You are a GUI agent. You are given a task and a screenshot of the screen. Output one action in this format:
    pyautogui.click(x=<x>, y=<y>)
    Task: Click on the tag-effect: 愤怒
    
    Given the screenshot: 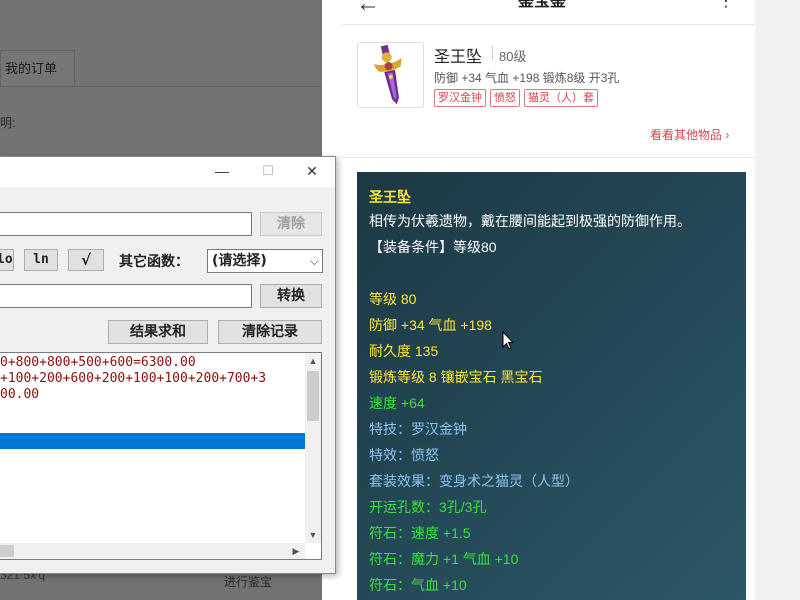 What is the action you would take?
    pyautogui.click(x=505, y=98)
    